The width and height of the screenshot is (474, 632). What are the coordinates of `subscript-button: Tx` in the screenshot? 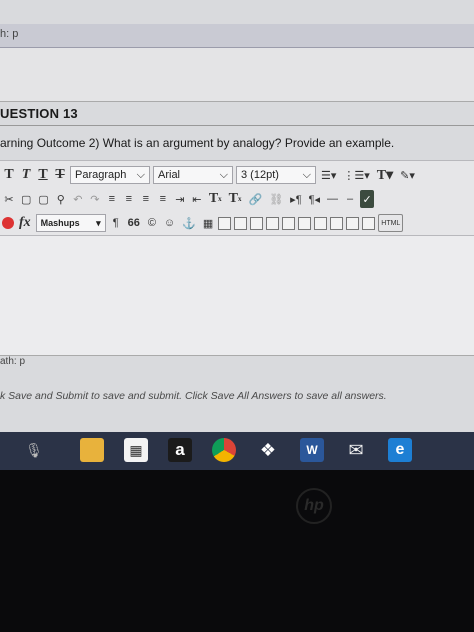 It's located at (235, 199).